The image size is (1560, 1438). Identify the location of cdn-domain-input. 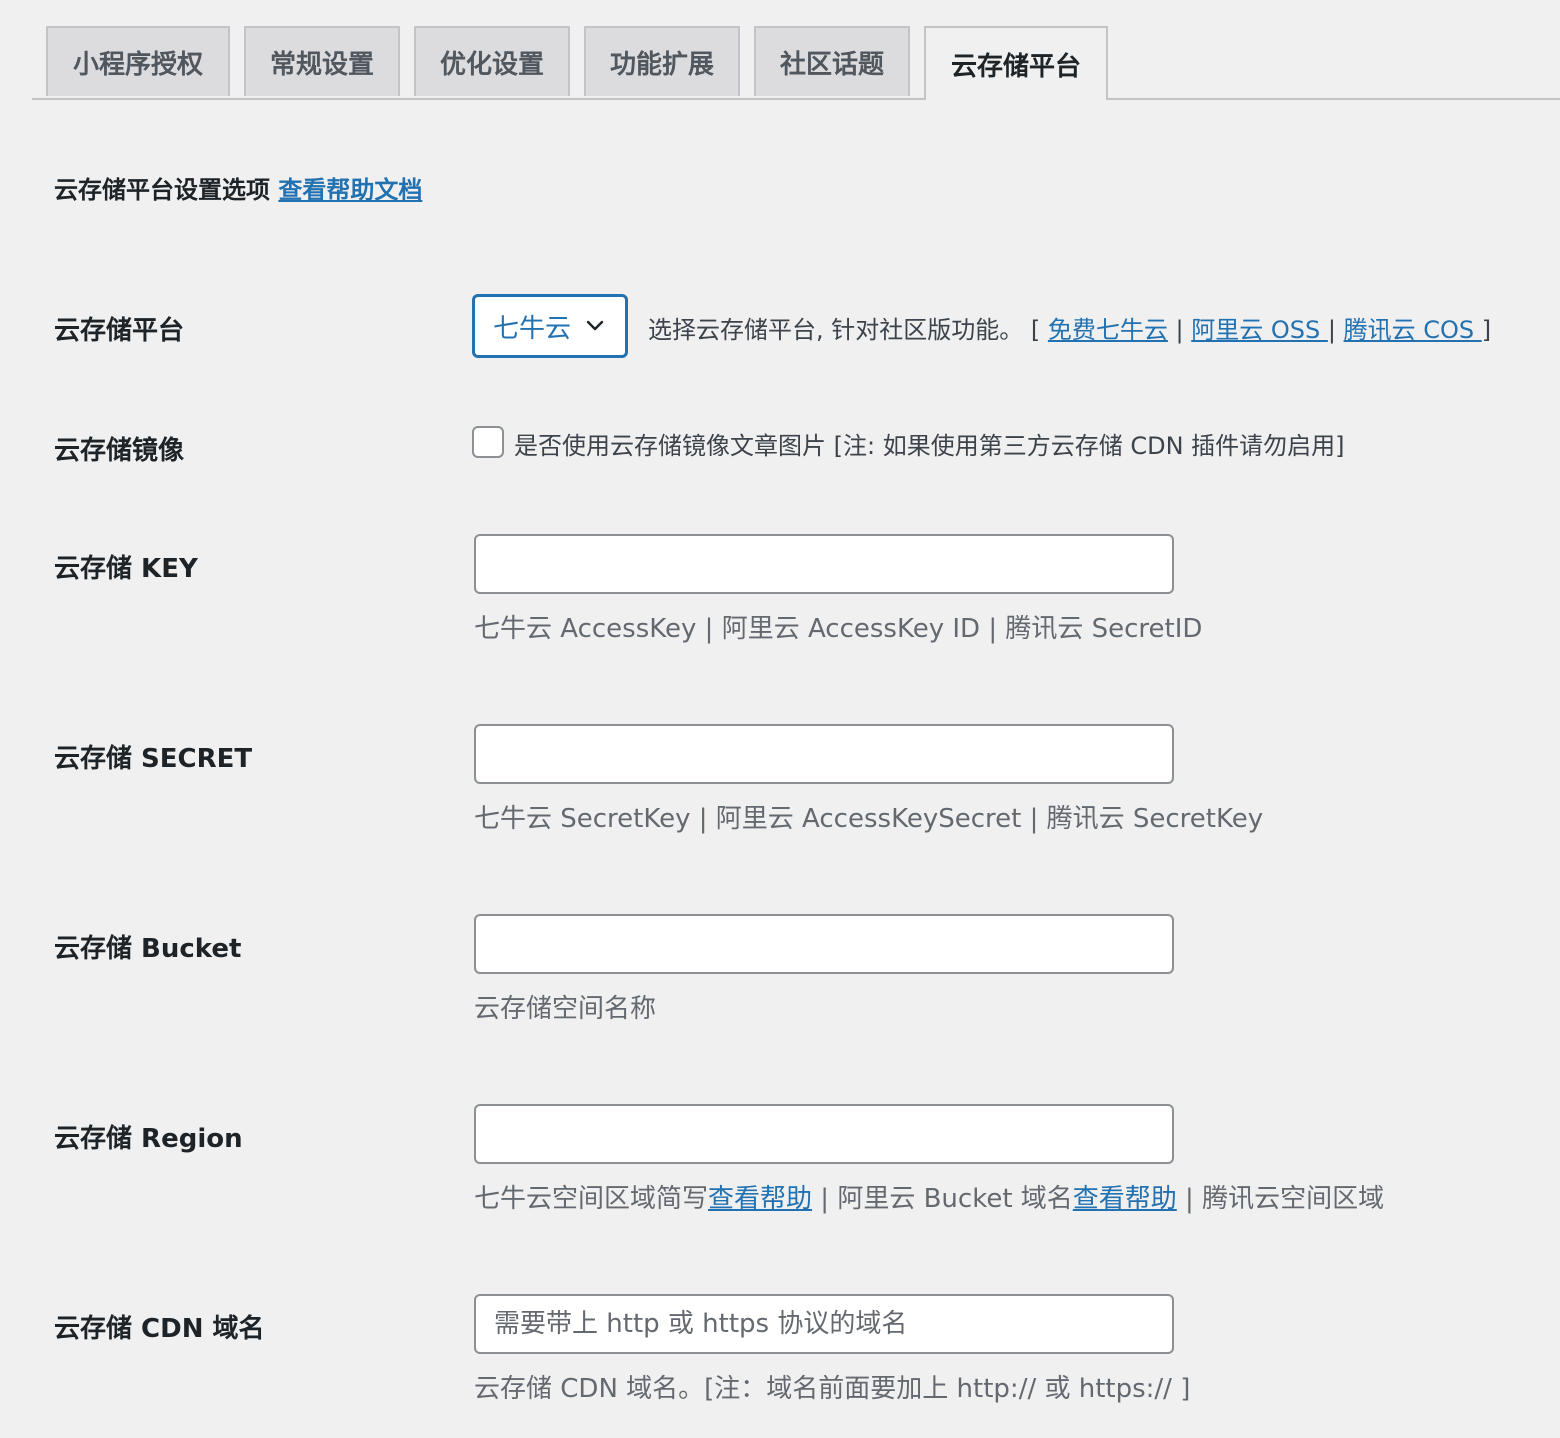
(824, 1324).